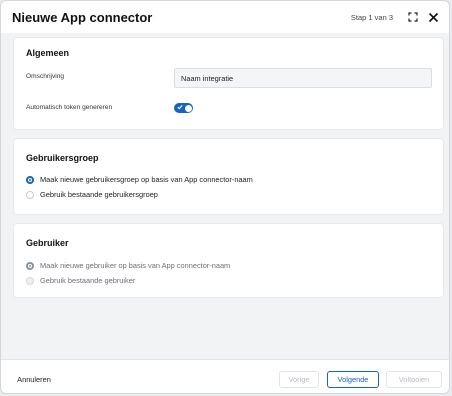 The image size is (452, 396). What do you see at coordinates (99, 194) in the screenshot?
I see `usergroup-option-existing-label: Gebruik bestaande gebruikersgroep` at bounding box center [99, 194].